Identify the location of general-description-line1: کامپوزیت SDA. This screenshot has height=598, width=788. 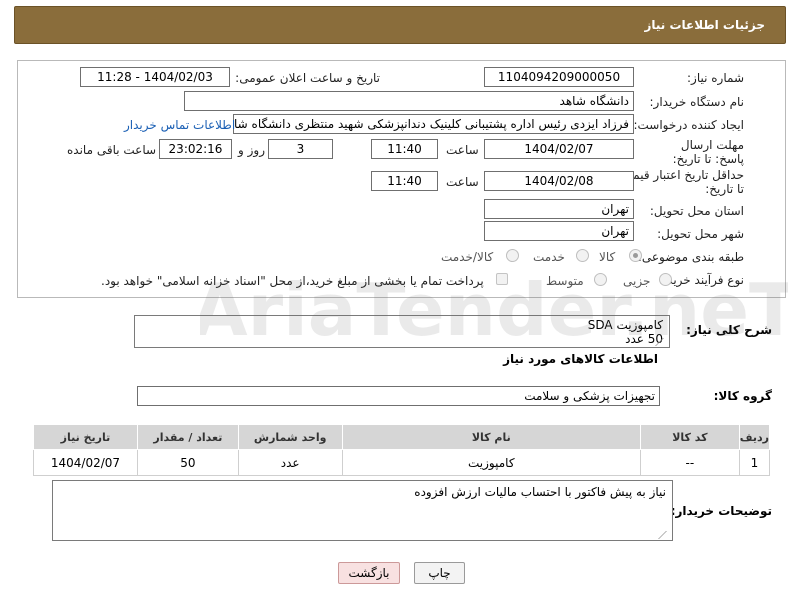
(625, 325).